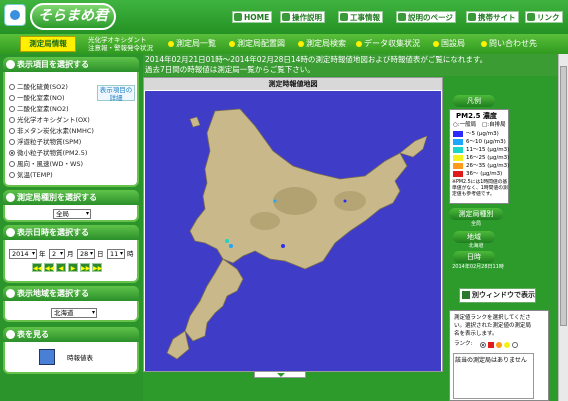  What do you see at coordinates (37, 267) in the screenshot?
I see `first-button: ◀◀` at bounding box center [37, 267].